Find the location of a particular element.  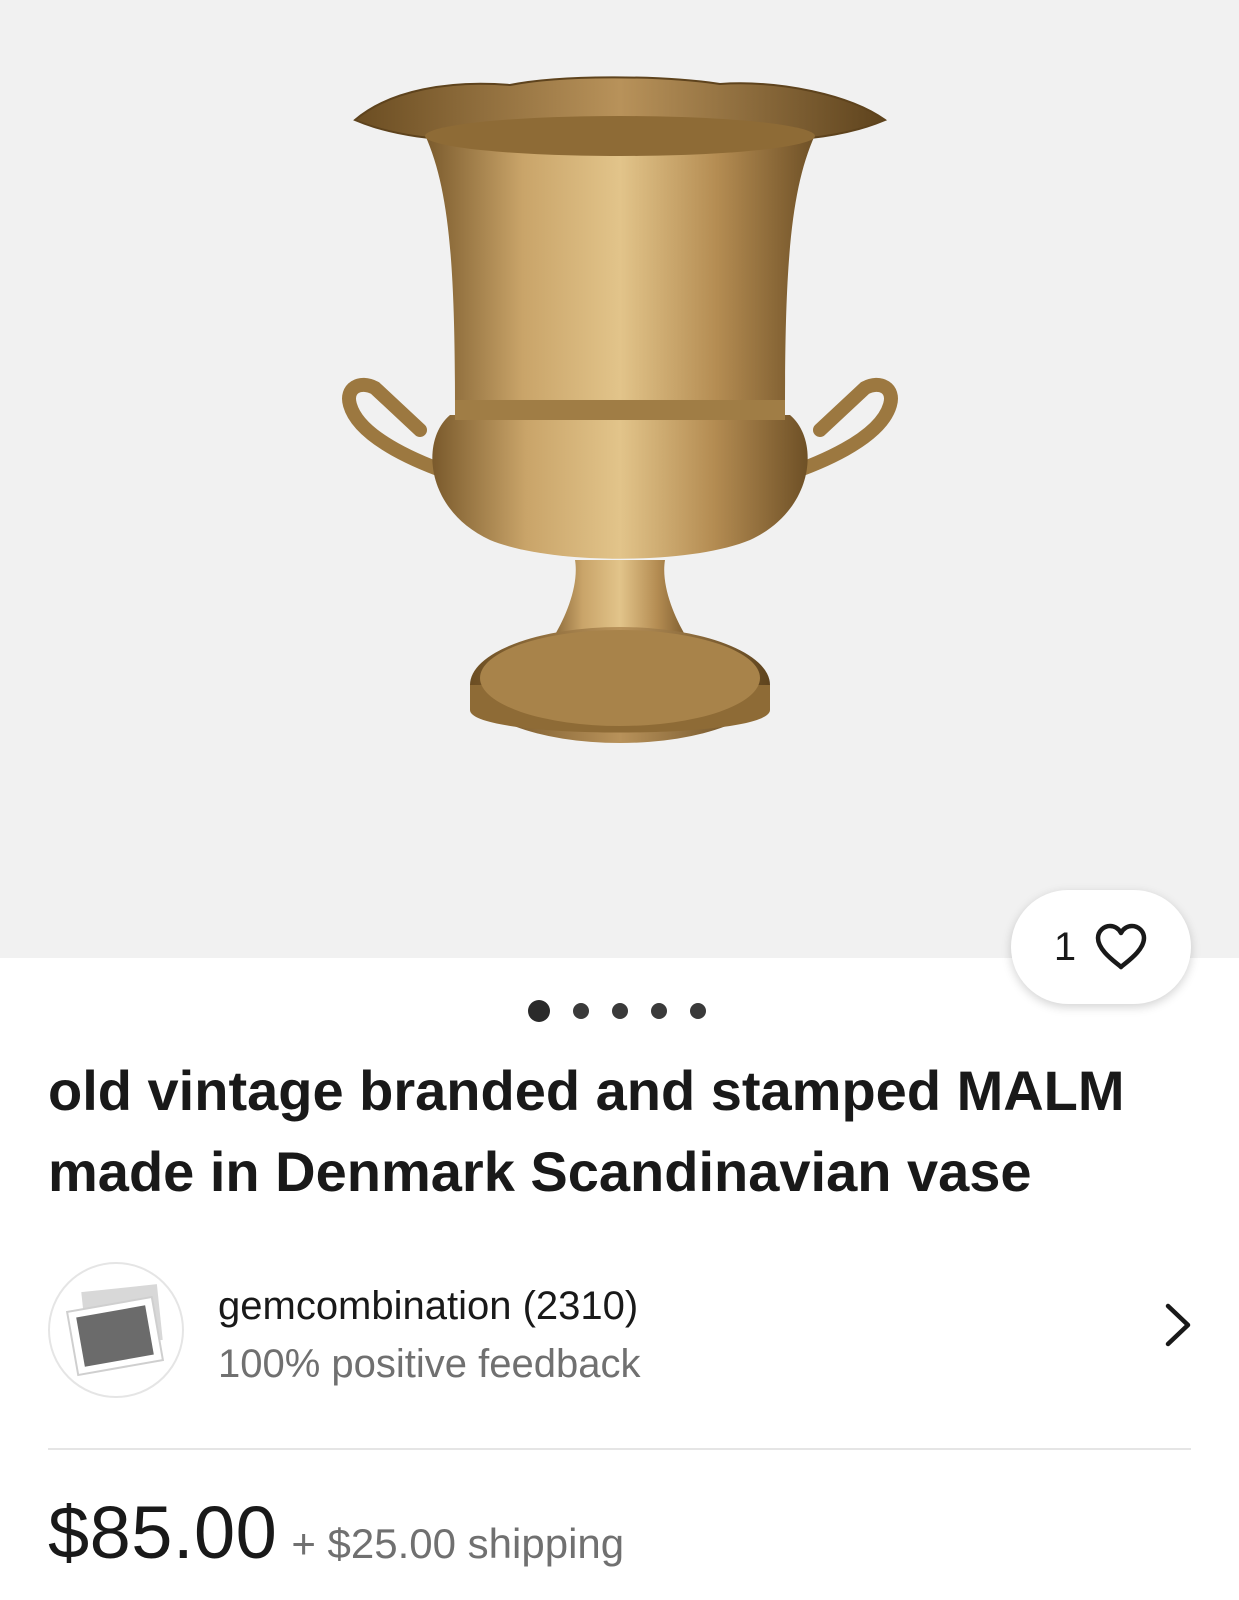

price-row: $85.00 + $25.00 shipping is located at coordinates (336, 1532).